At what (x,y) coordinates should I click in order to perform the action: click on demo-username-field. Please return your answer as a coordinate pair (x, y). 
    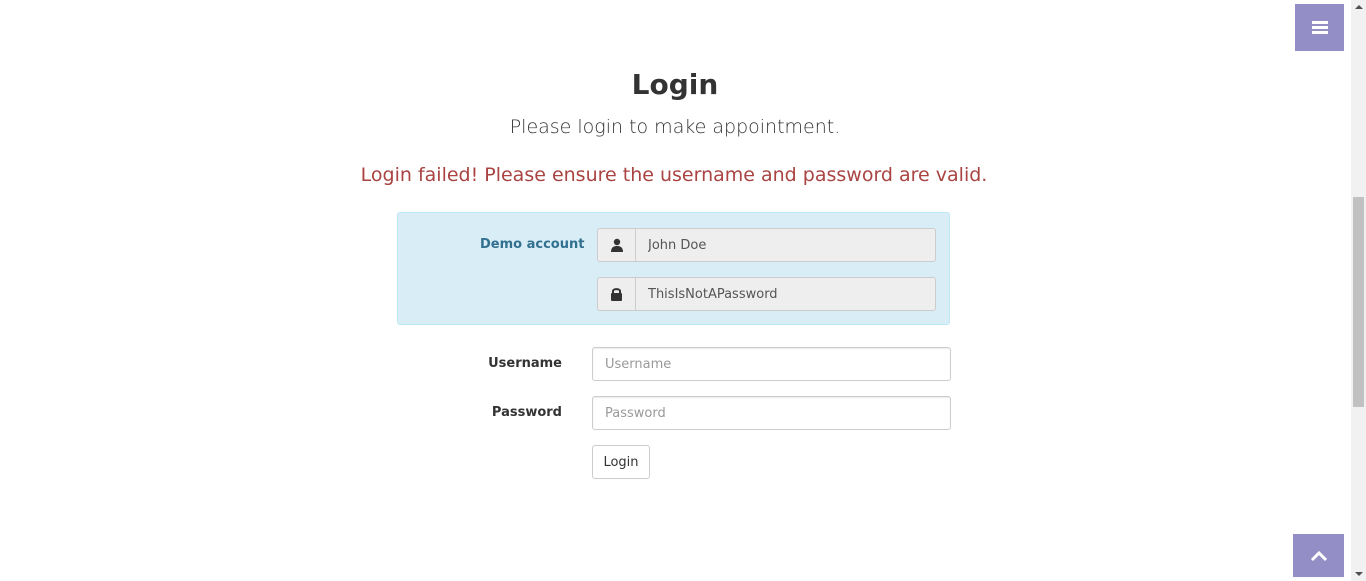
    Looking at the image, I should click on (785, 245).